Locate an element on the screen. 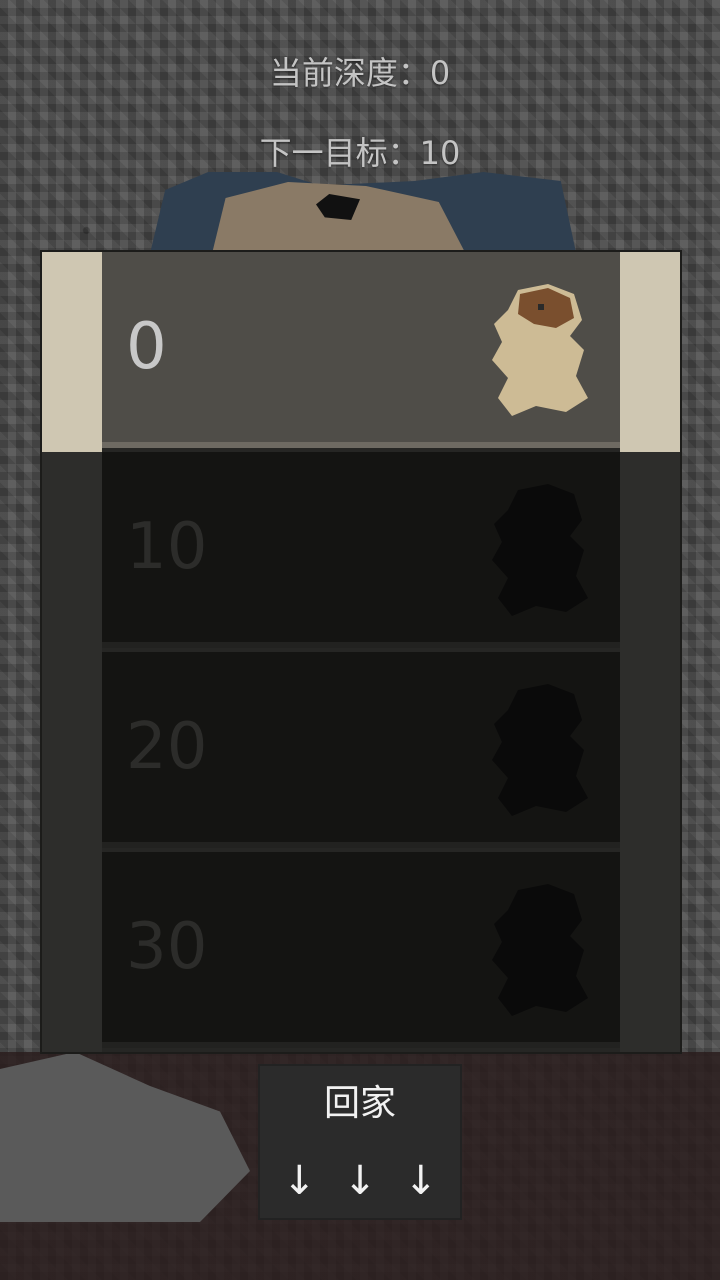 This screenshot has width=720, height=1280. current-depth-label: 当前深度：0 is located at coordinates (360, 73).